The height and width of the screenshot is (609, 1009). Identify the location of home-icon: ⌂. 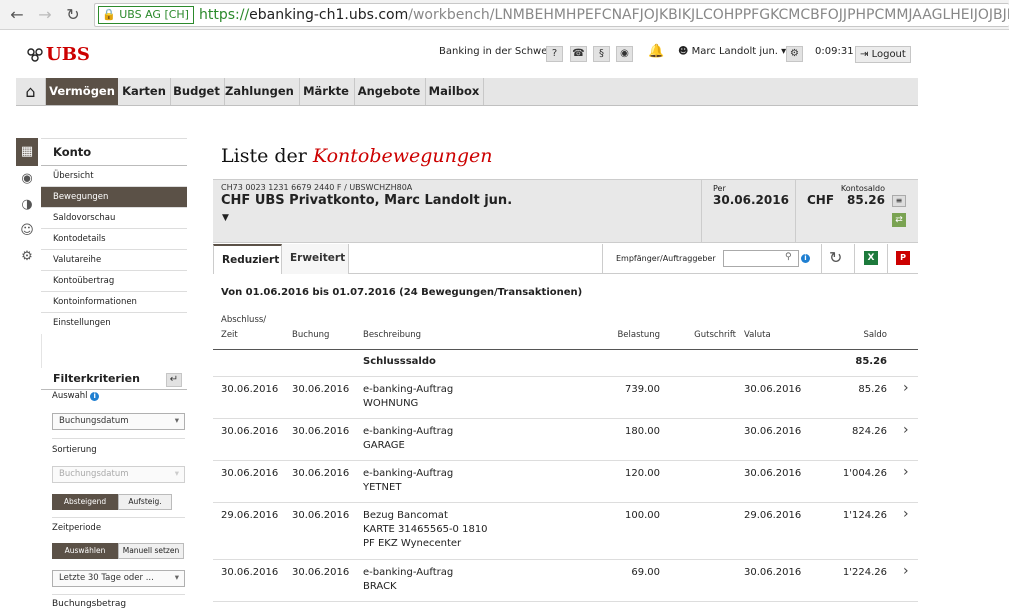
(30, 91).